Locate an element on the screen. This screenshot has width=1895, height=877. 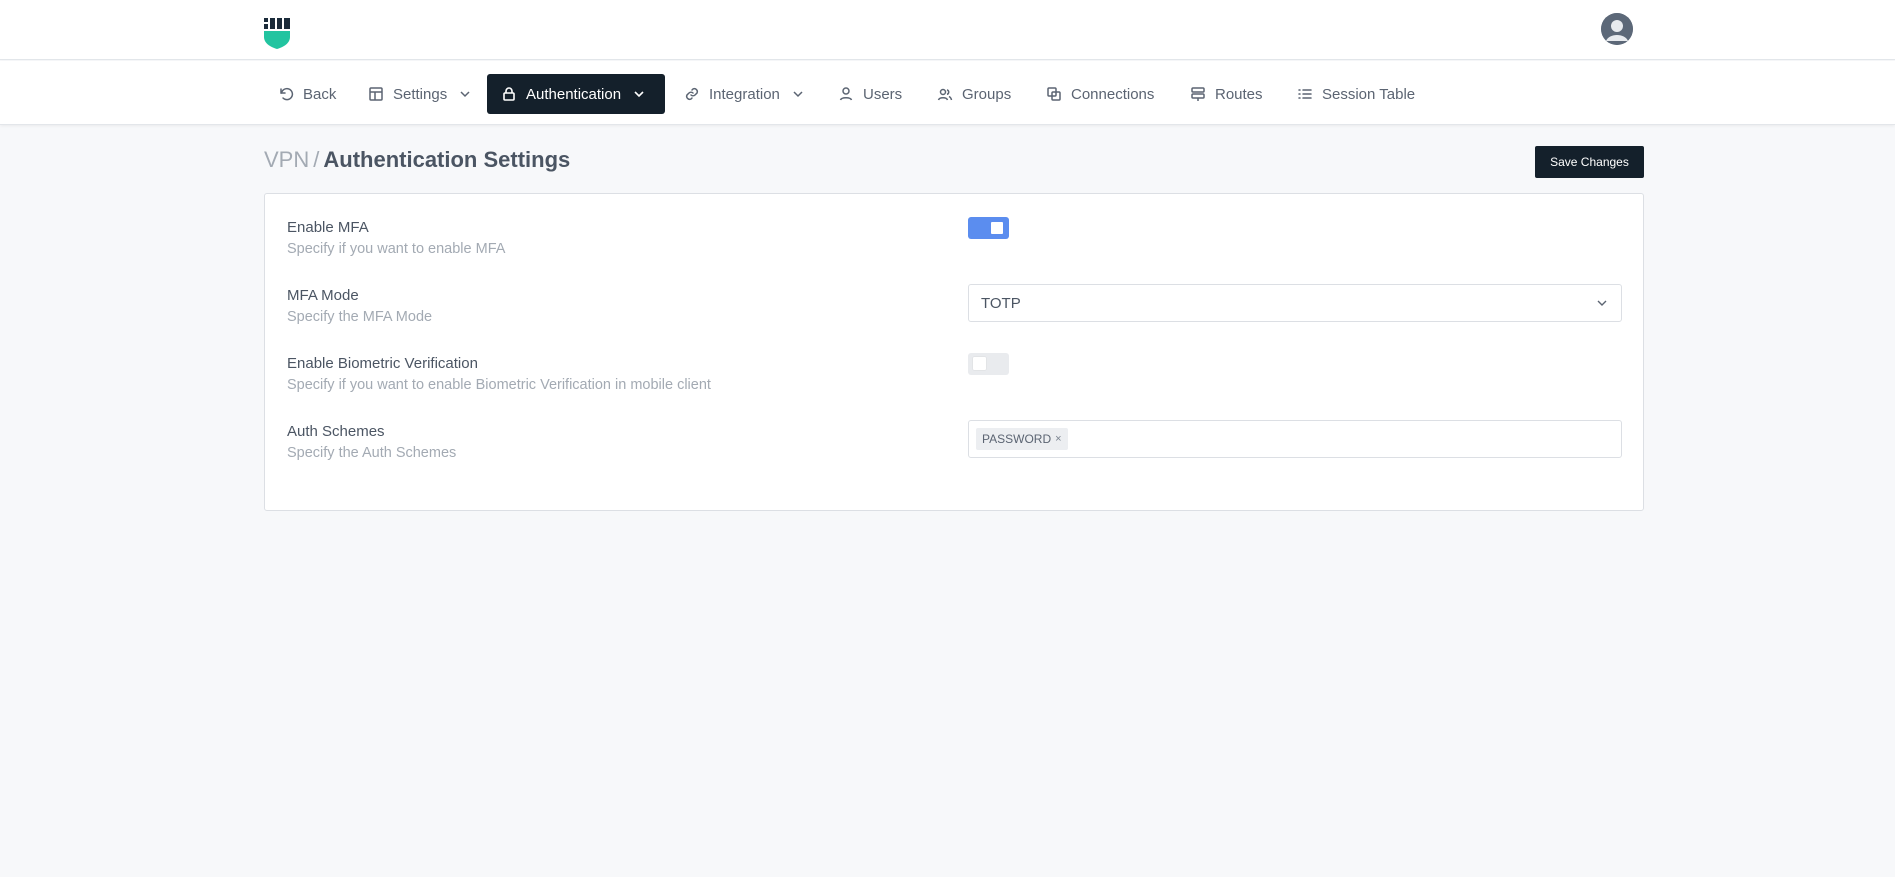
auth-scheme-tag: PASSWORD × is located at coordinates (1022, 439).